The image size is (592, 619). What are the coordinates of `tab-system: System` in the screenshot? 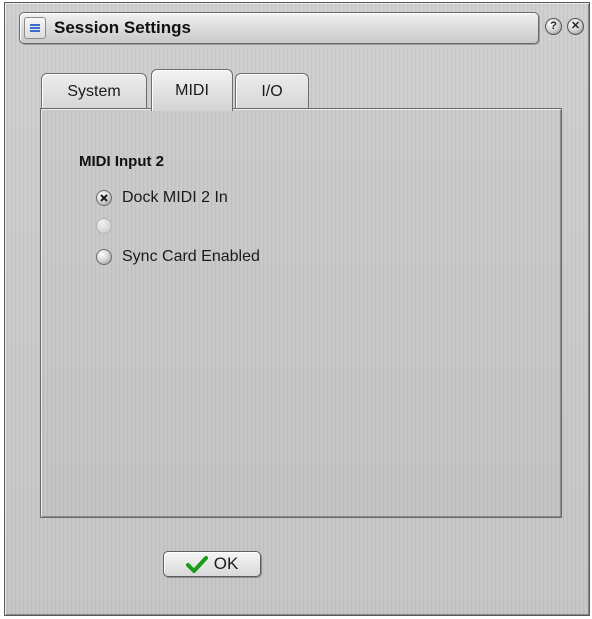 It's located at (94, 91).